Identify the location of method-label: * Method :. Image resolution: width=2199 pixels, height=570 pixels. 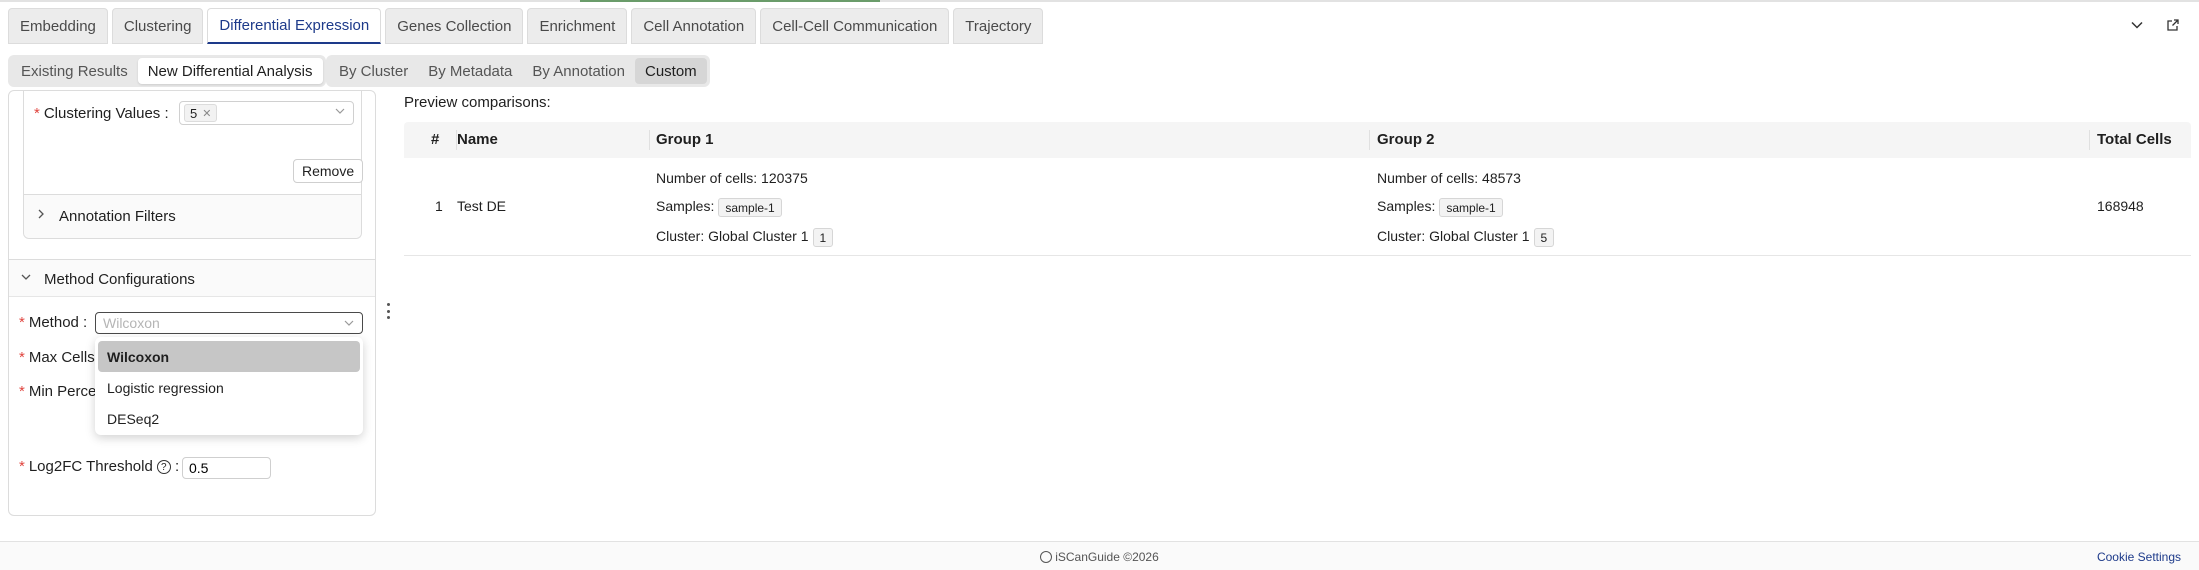
(53, 322).